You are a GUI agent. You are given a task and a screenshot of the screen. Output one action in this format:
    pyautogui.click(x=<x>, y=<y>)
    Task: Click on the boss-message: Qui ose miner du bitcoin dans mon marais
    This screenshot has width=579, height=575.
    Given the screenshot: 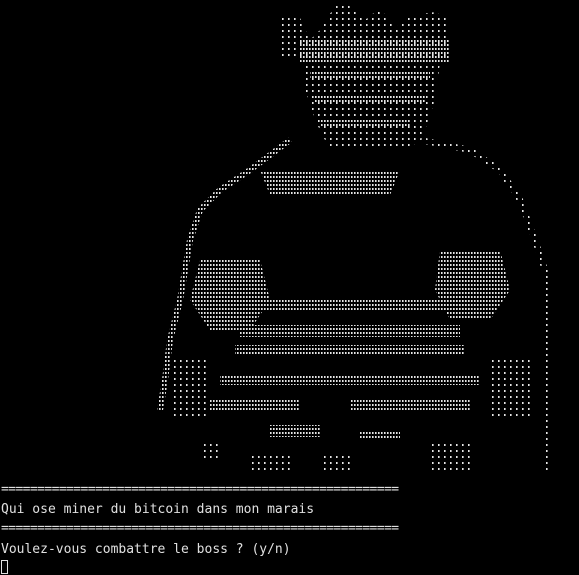 What is the action you would take?
    pyautogui.click(x=158, y=509)
    